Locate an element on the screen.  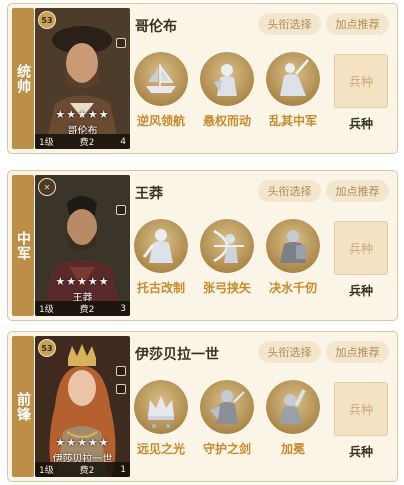
role-tab: 中军 is located at coordinates (23, 245).